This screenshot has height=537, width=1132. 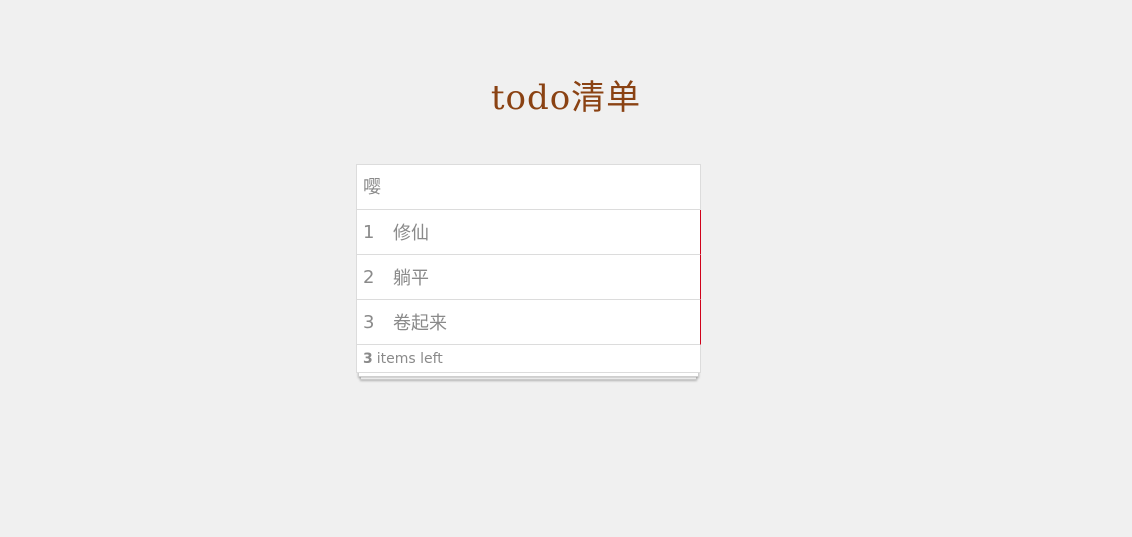 I want to click on todo-card: 1 修仙 2 躺平 3 卷起来 3 items left, so click(x=528, y=272).